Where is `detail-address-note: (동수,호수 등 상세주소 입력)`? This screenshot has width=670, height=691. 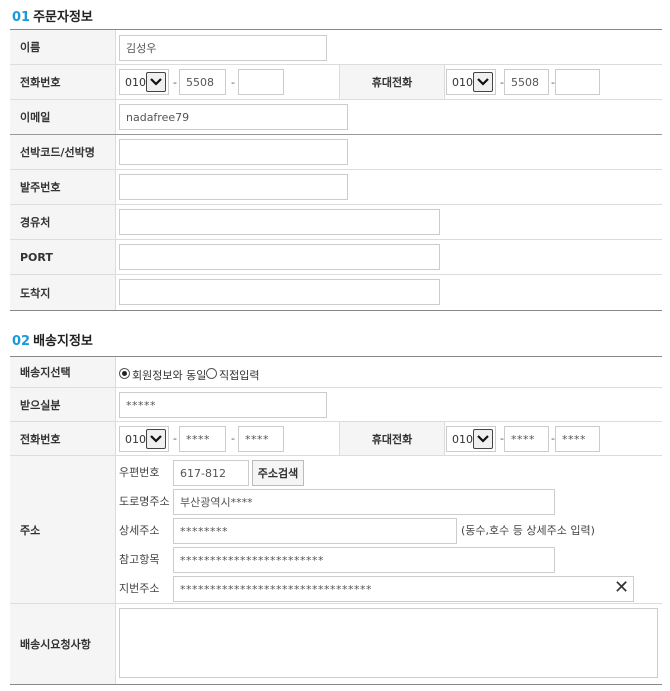 detail-address-note: (동수,호수 등 상세주소 입력) is located at coordinates (528, 530).